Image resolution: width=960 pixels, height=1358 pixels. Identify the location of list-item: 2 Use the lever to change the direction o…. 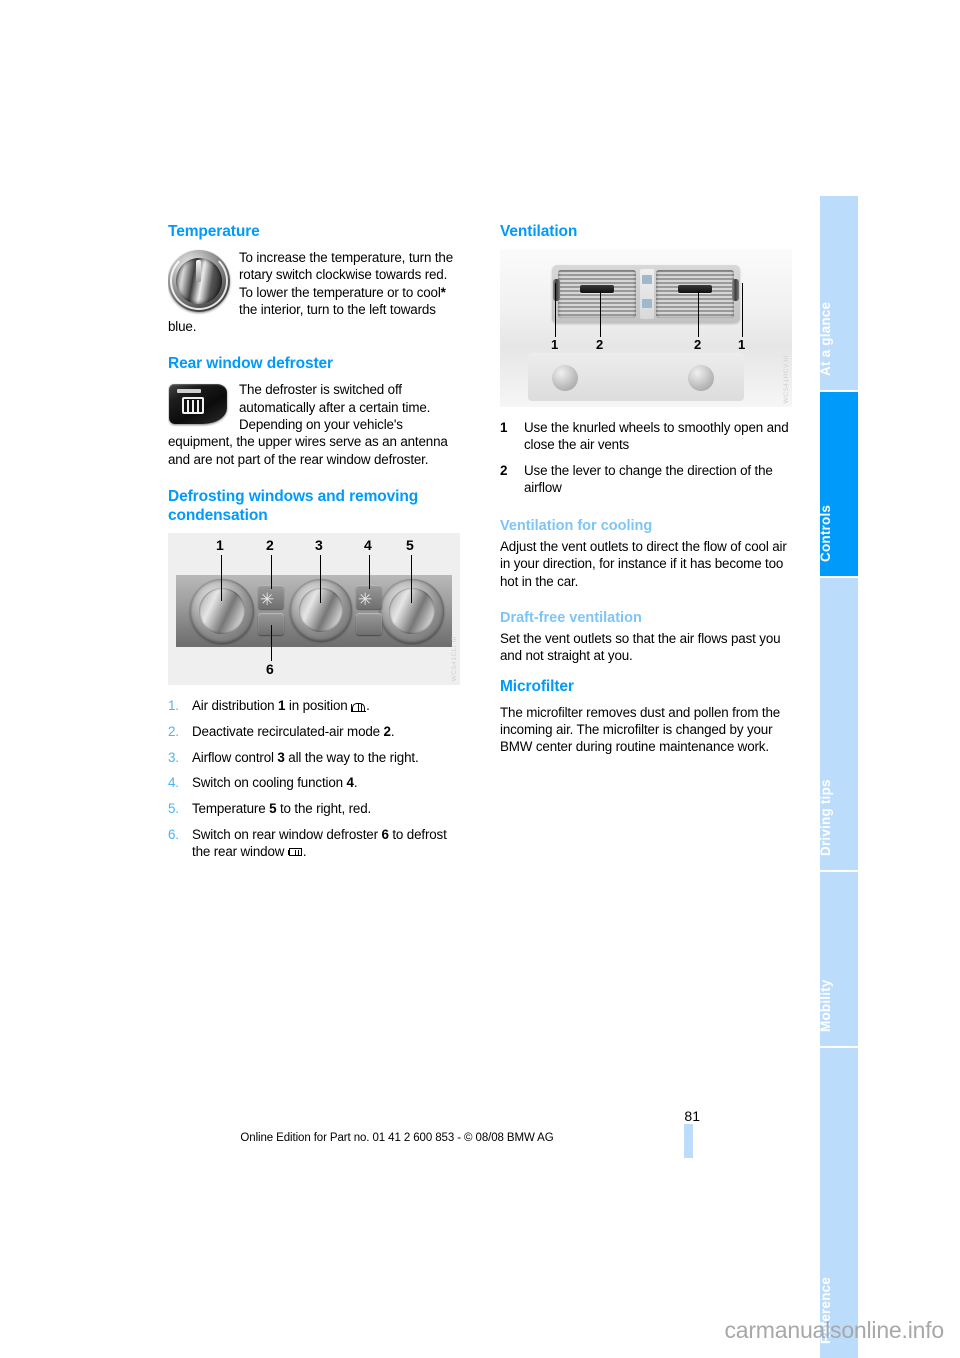
(646, 479).